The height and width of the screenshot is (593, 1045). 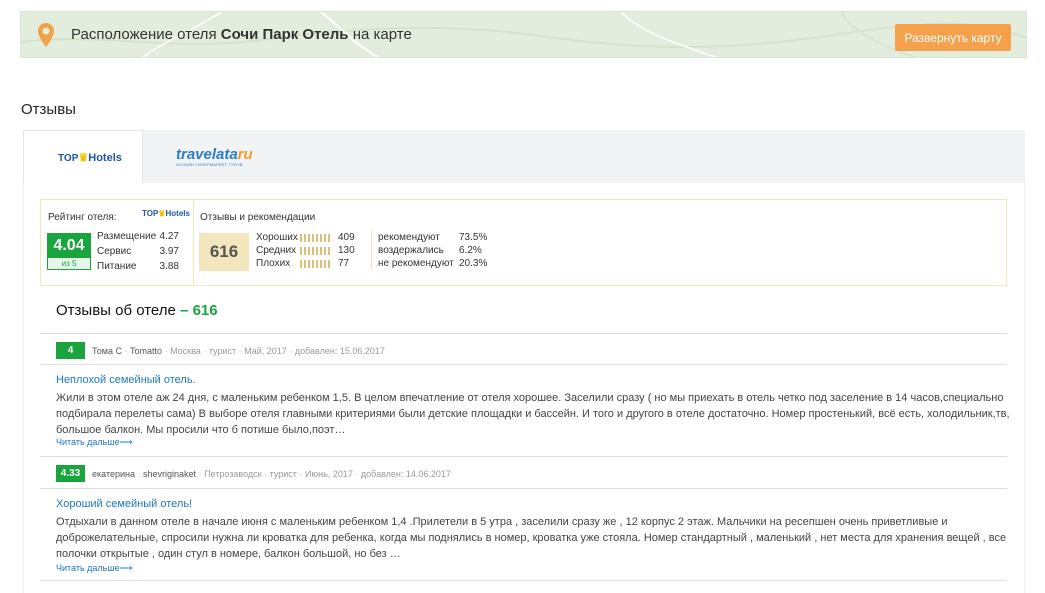 I want to click on review-score: 4, so click(x=70, y=350).